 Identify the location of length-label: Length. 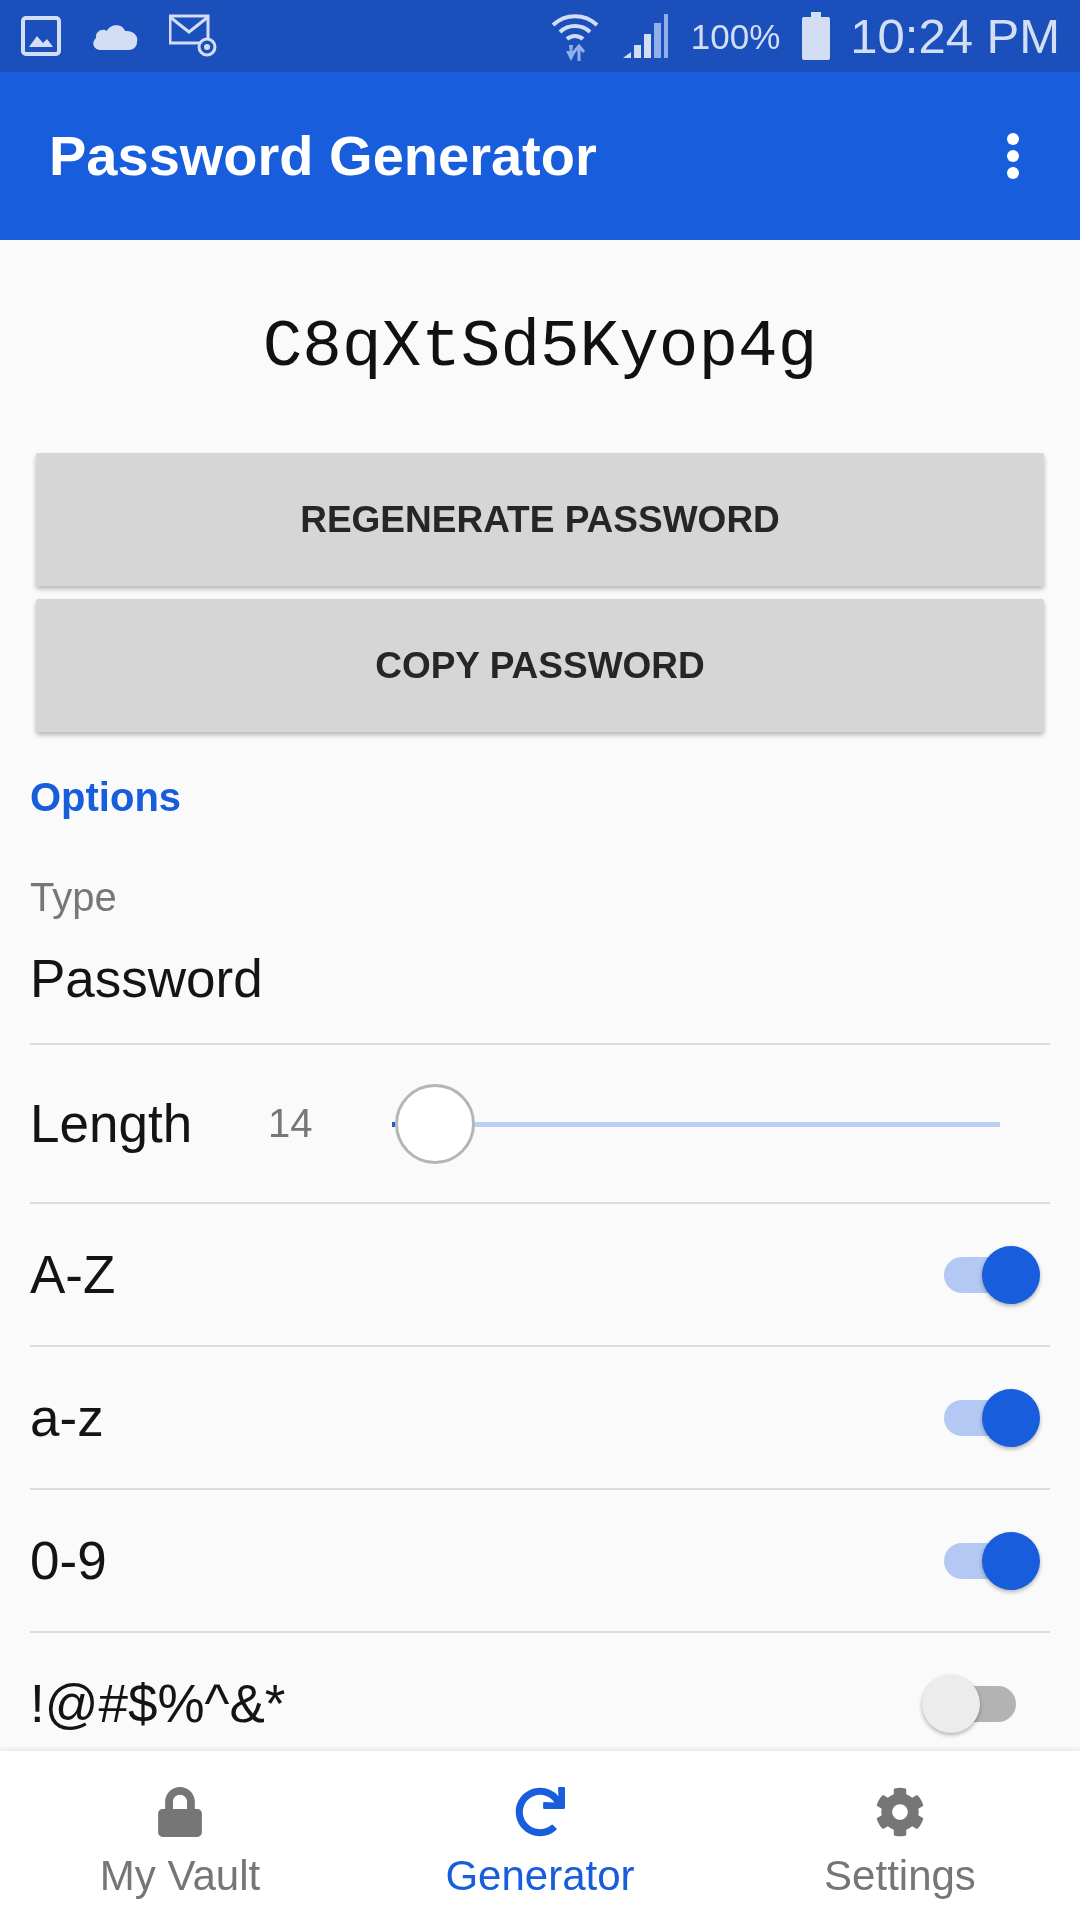
(111, 1123).